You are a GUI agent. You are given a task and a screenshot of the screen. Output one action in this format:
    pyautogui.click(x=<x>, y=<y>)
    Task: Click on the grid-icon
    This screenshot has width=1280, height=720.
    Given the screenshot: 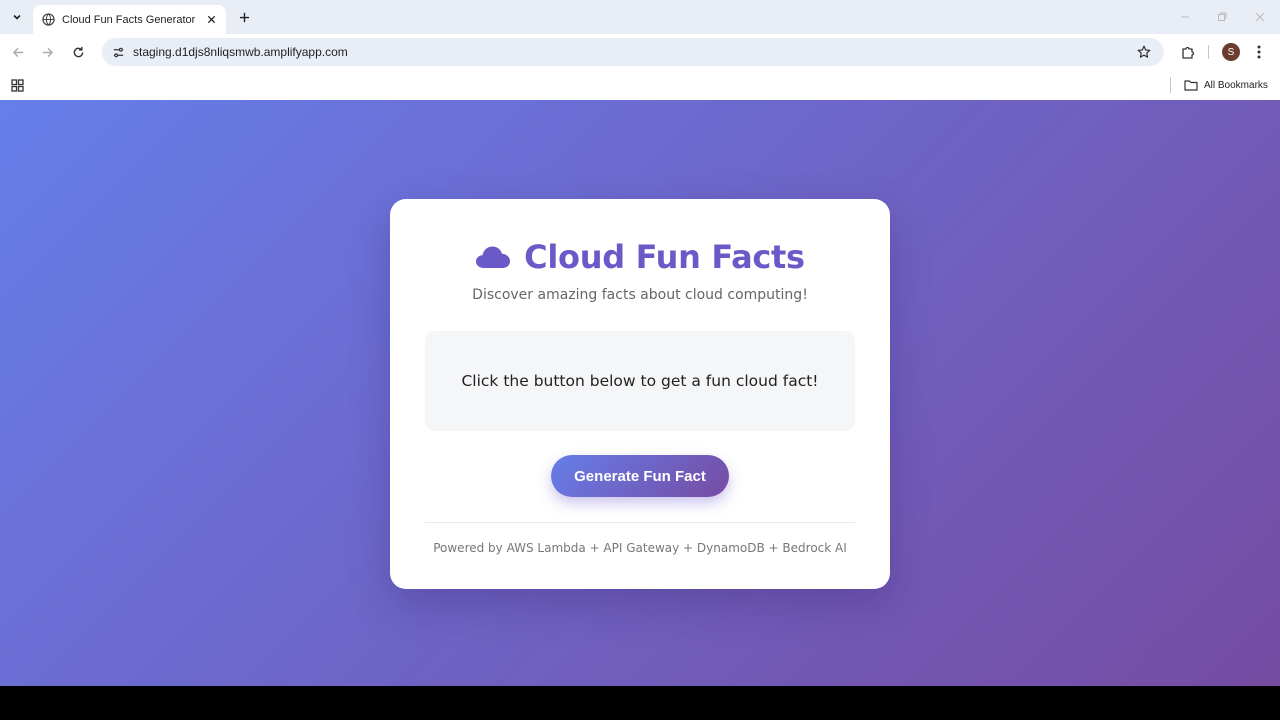 What is the action you would take?
    pyautogui.click(x=17, y=85)
    